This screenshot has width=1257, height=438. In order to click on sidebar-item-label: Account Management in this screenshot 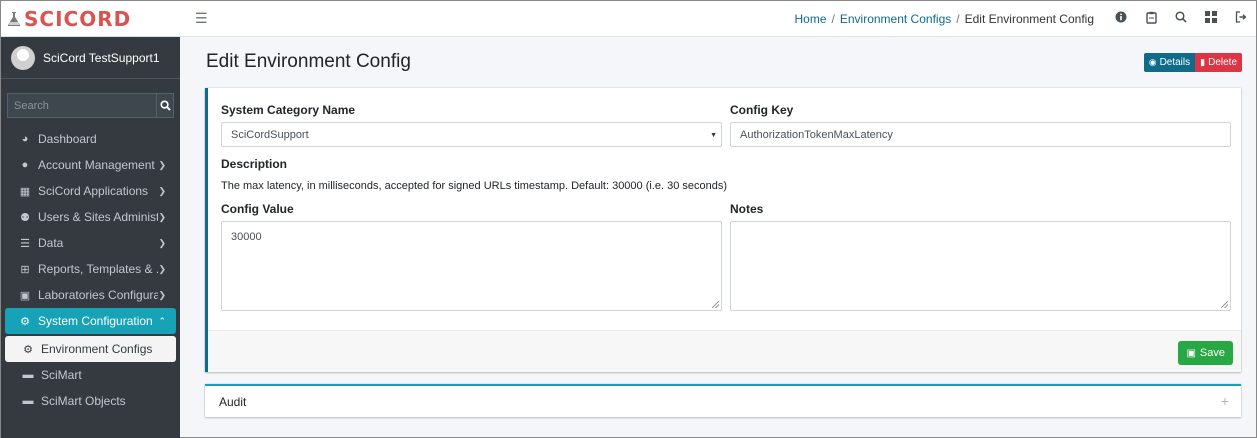, I will do `click(96, 165)`.